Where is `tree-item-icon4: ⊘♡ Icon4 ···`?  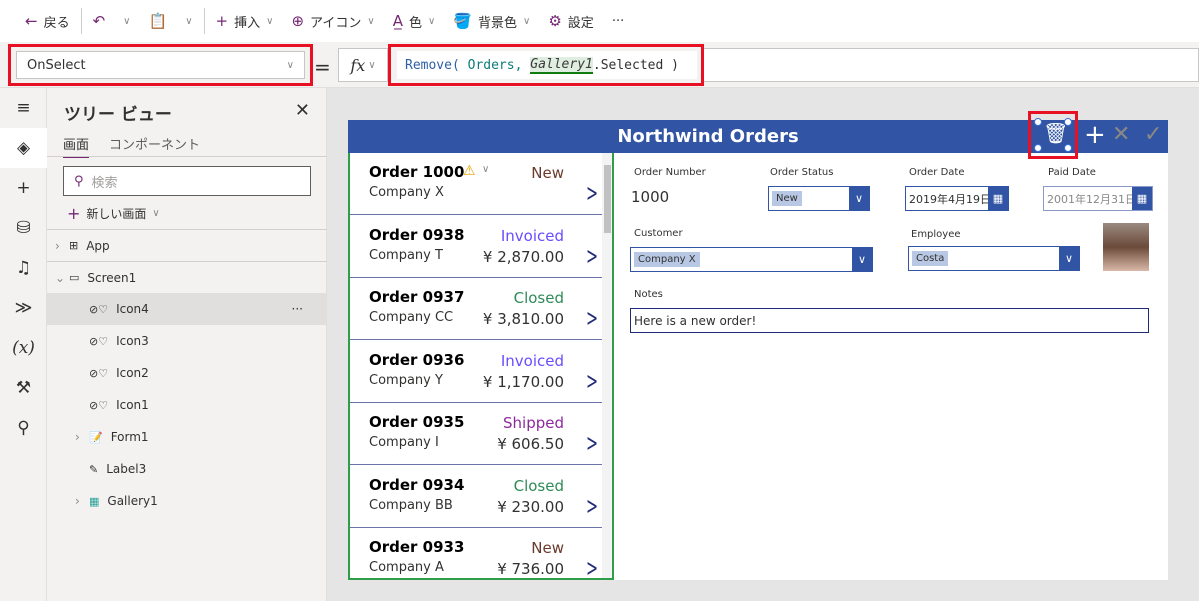
tree-item-icon4: ⊘♡ Icon4 ··· is located at coordinates (187, 309).